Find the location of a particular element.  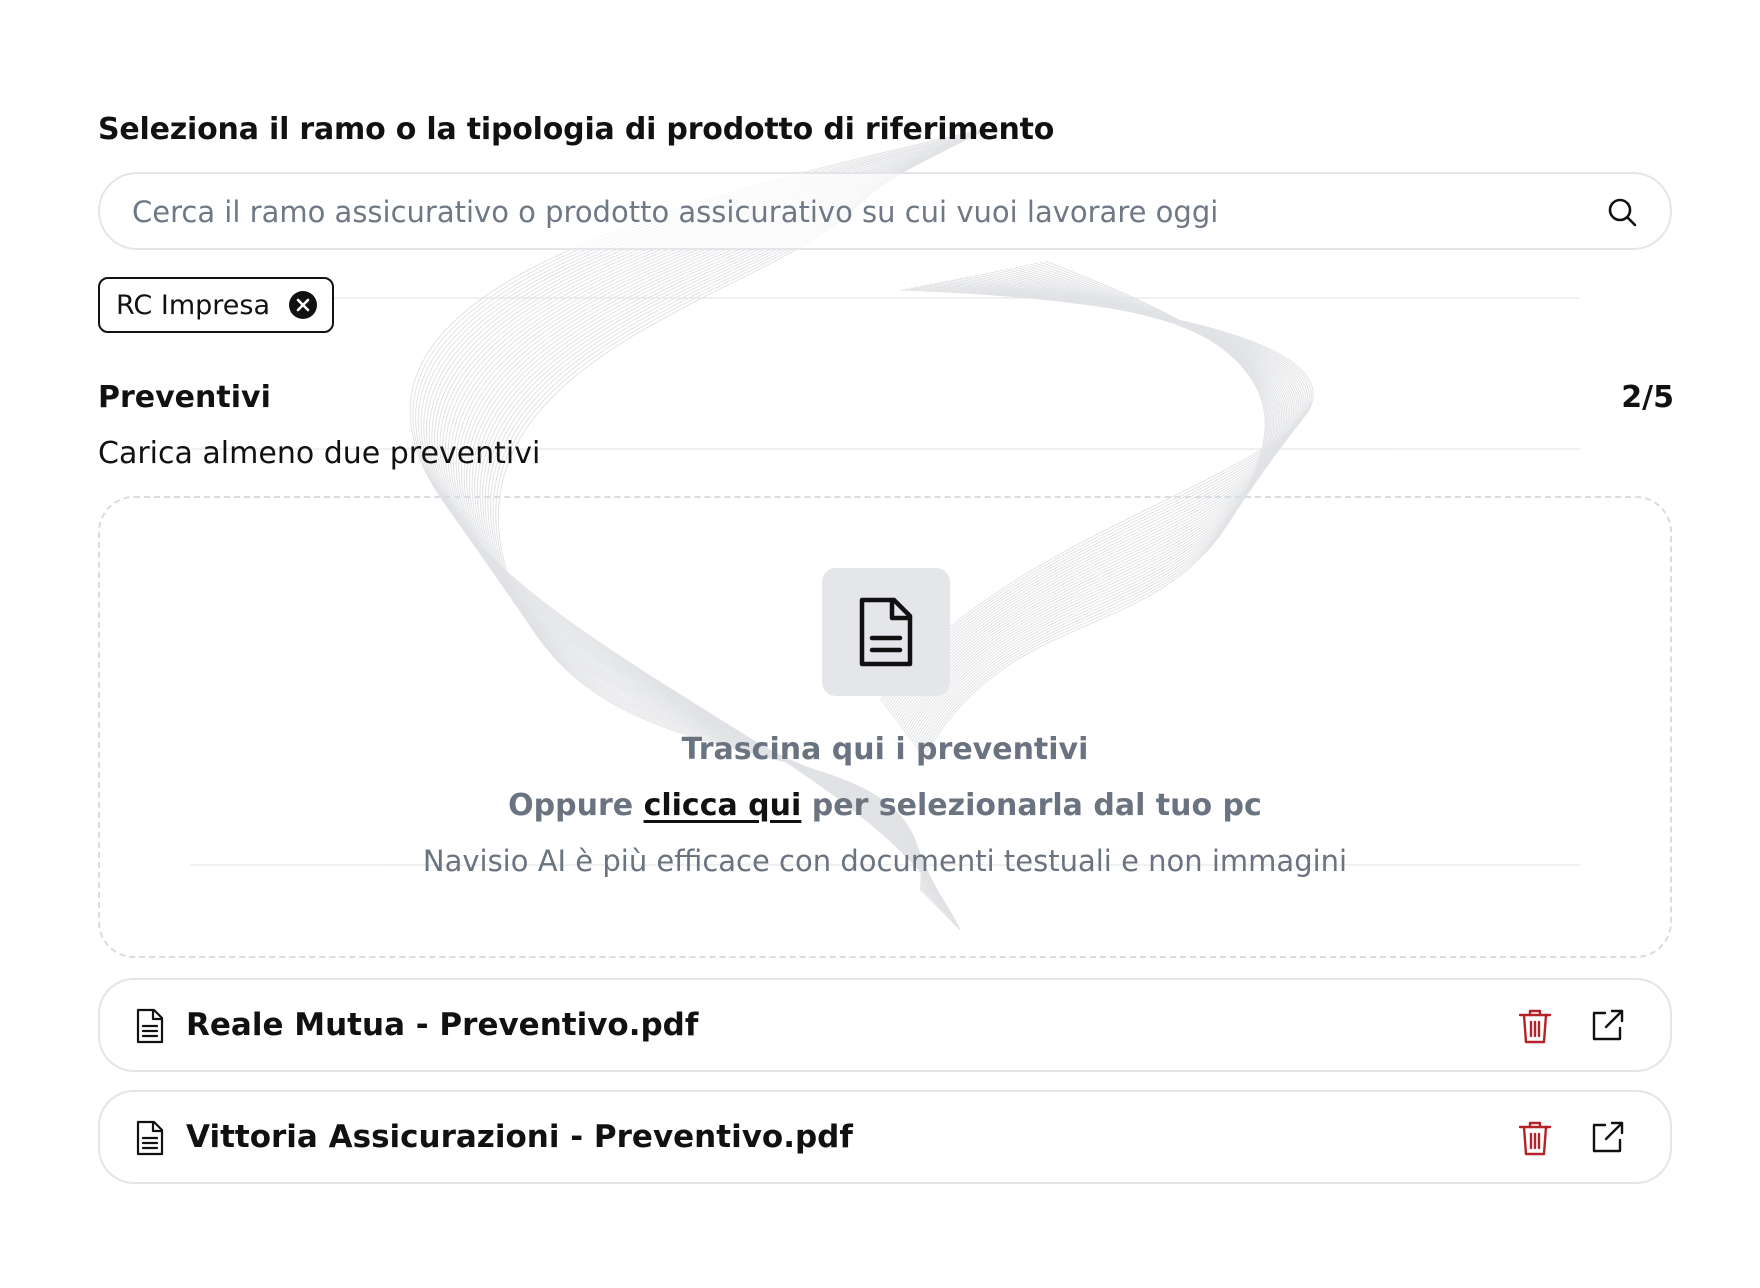

tag-chip-rc-impresa: RC Impresa is located at coordinates (216, 305).